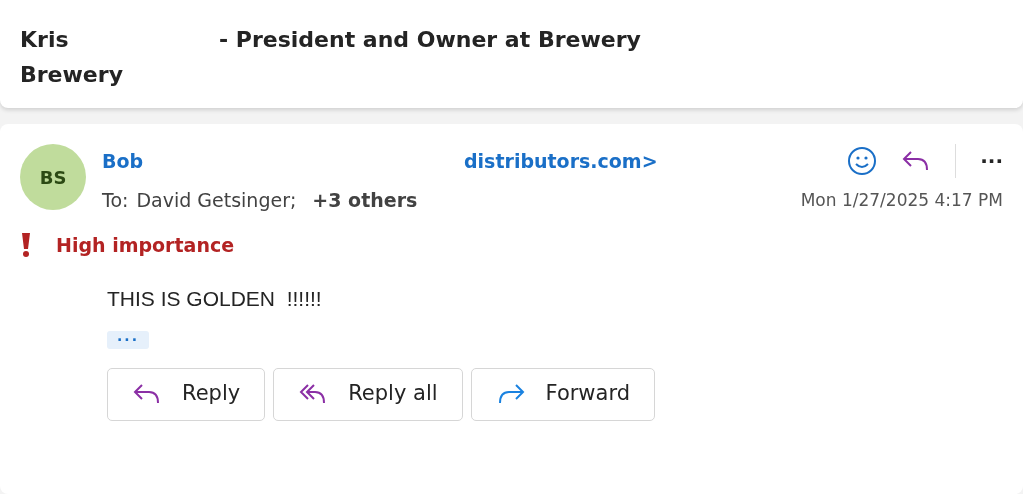  Describe the element at coordinates (115, 200) in the screenshot. I see `to-label: To:` at that location.